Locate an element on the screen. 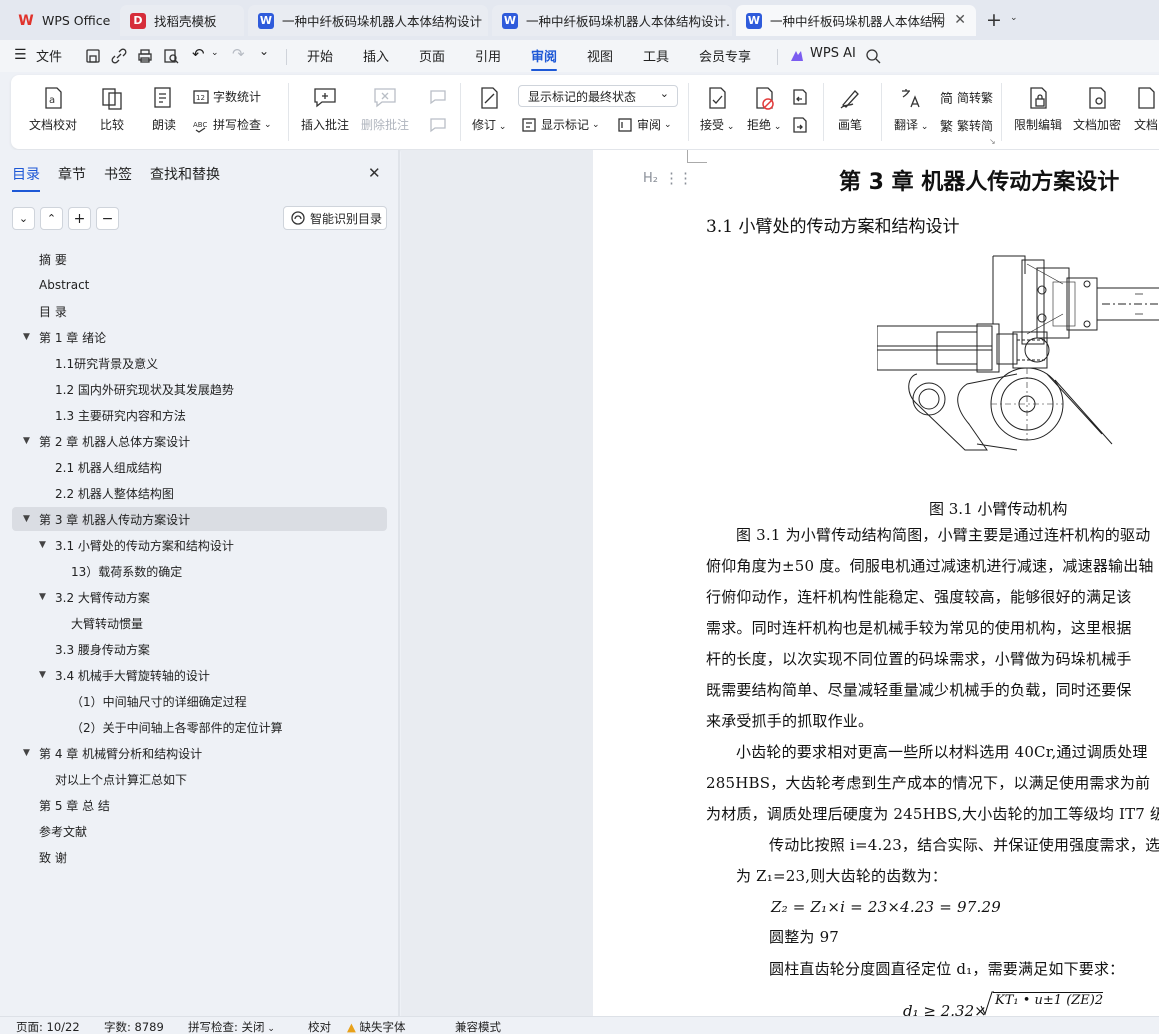 The width and height of the screenshot is (1159, 1034). tab-document-3-active: W 一种中纤板码垛机器人本体结构 ✕ is located at coordinates (856, 20).